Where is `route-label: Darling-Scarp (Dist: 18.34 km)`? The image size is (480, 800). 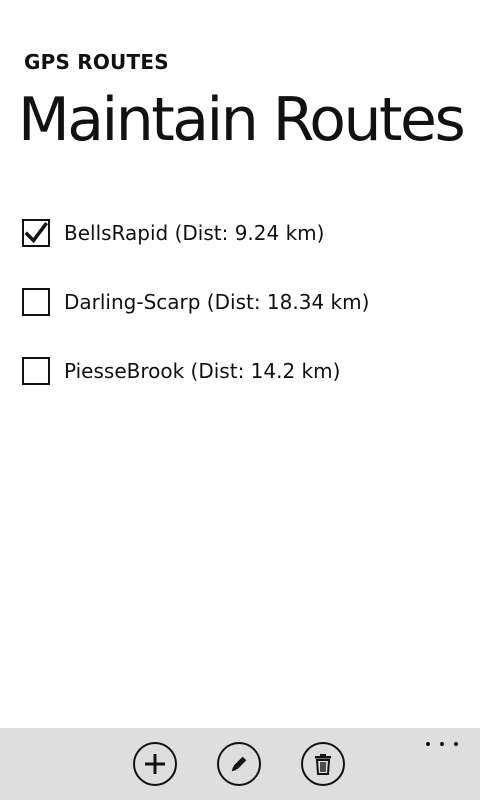
route-label: Darling-Scarp (Dist: 18.34 km) is located at coordinates (217, 302).